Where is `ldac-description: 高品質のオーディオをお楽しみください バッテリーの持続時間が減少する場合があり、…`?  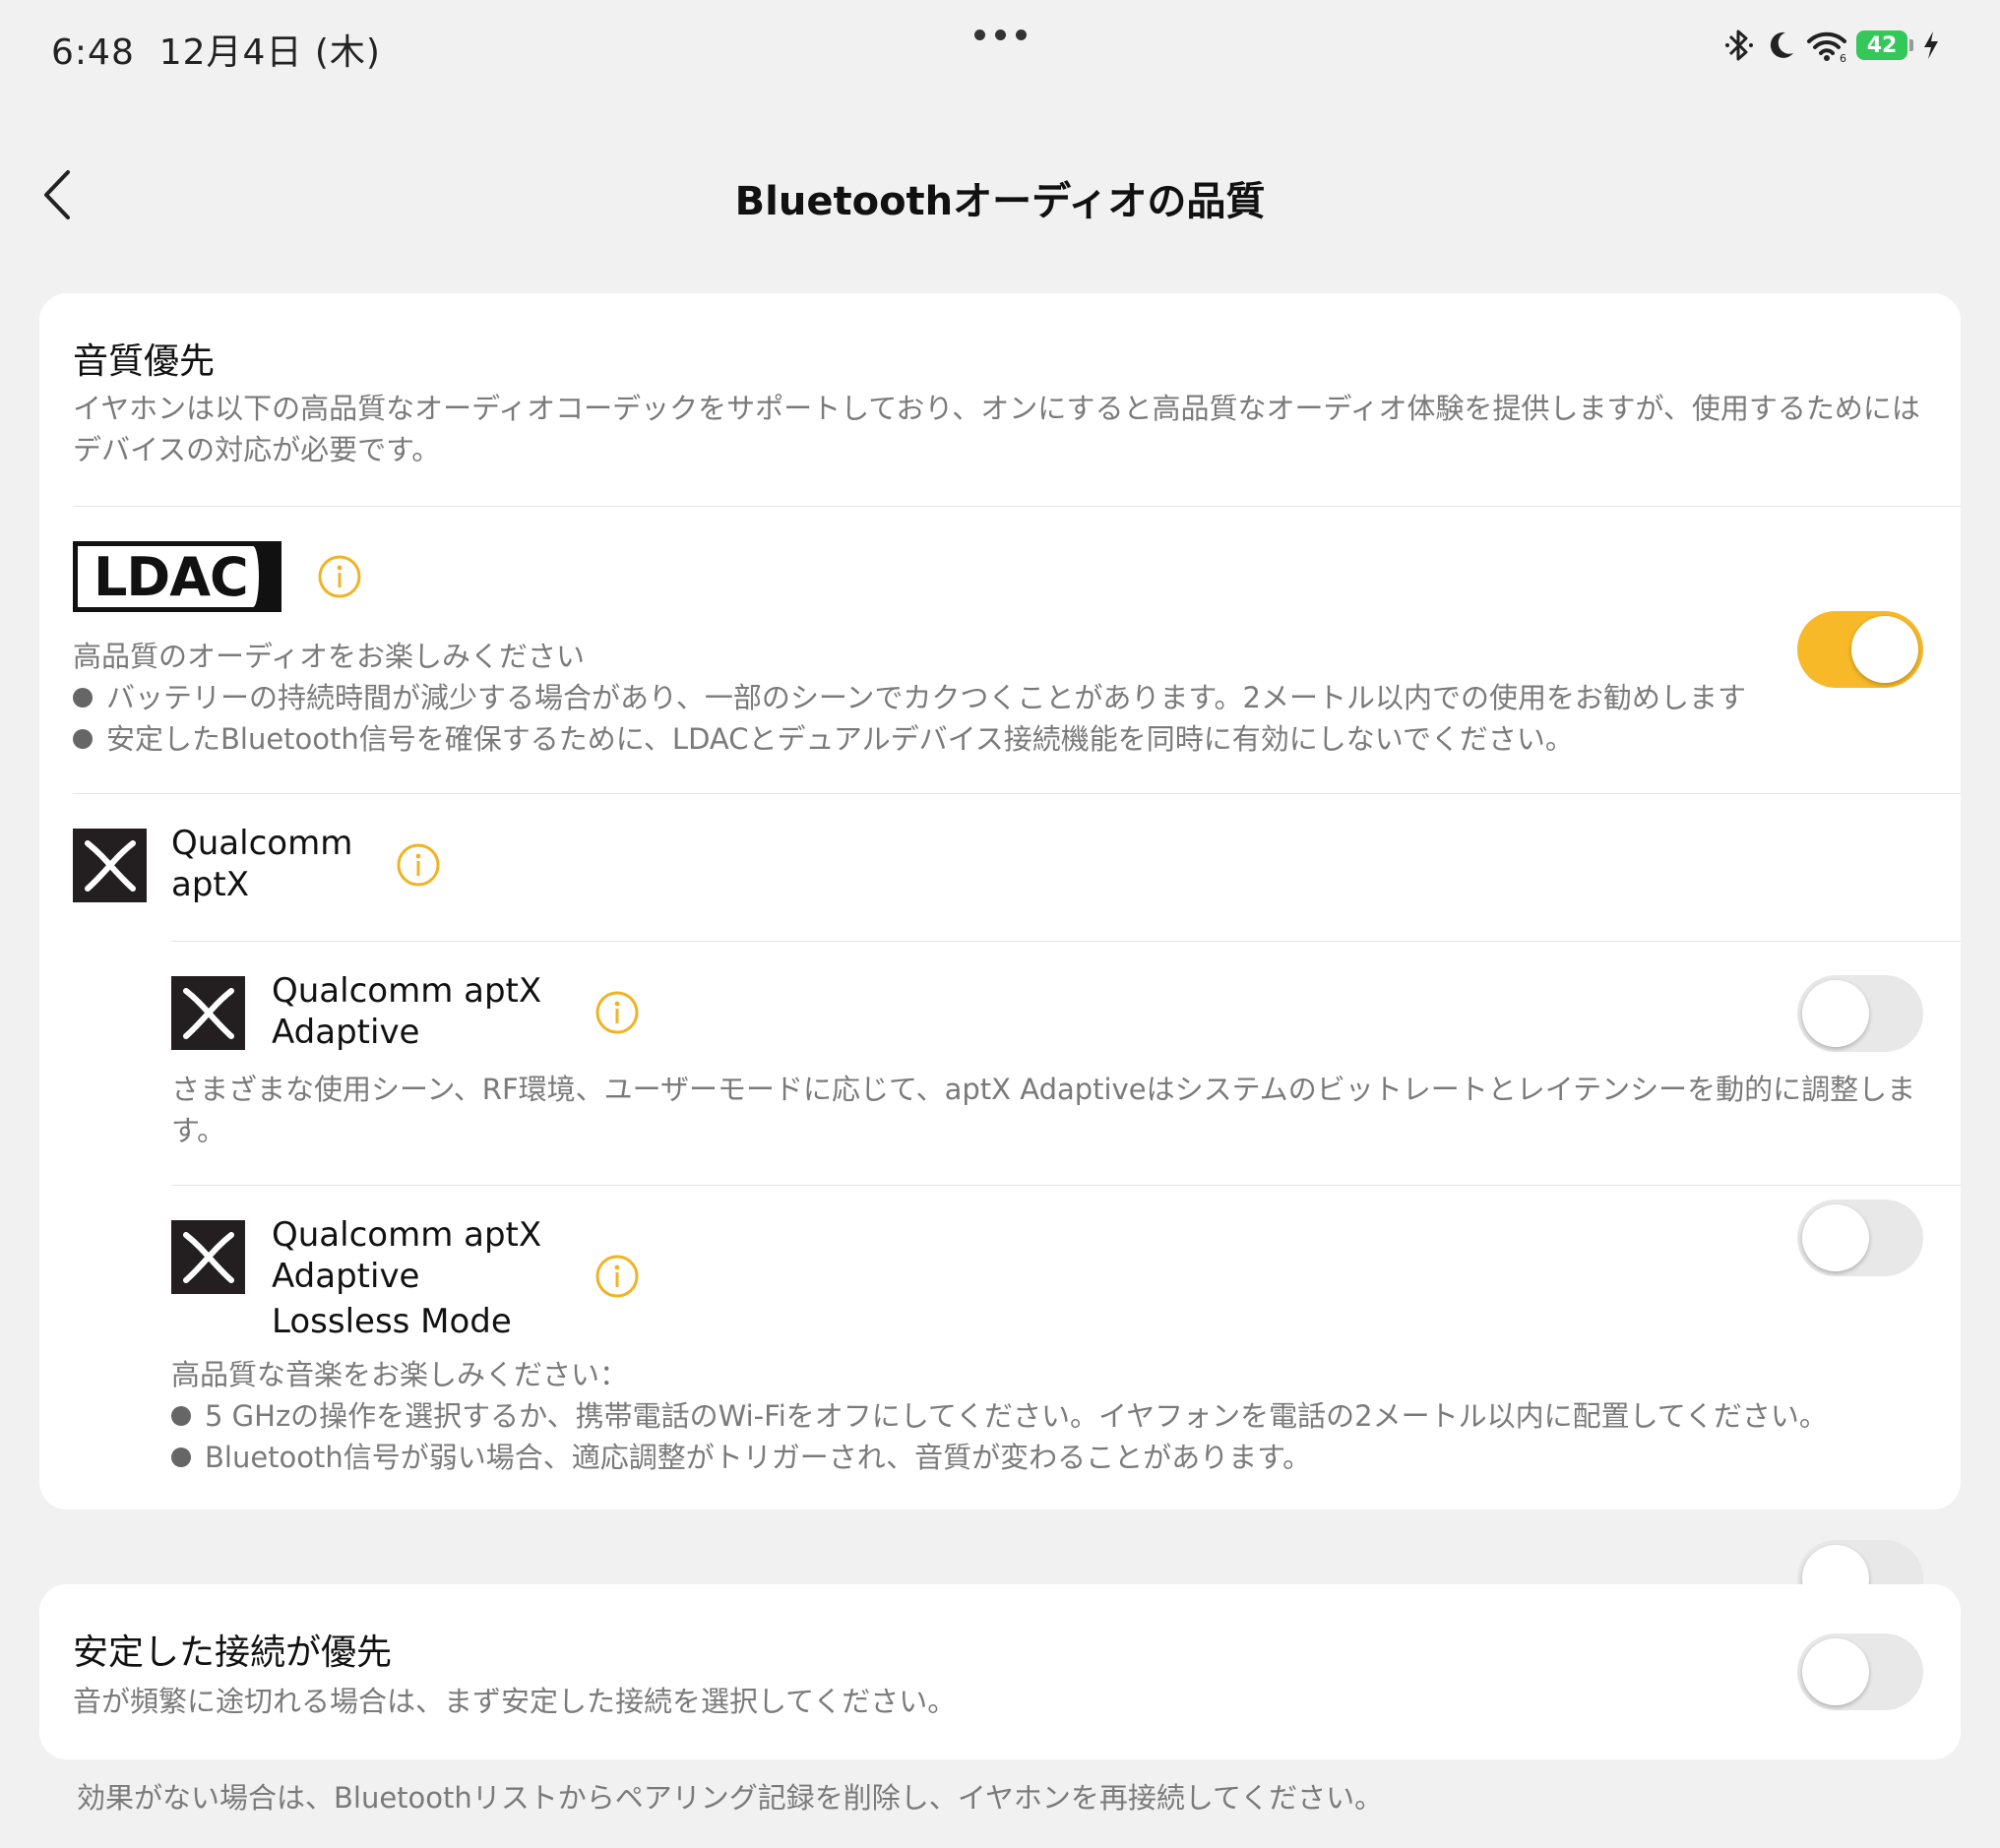
ldac-description: 高品質のオーディオをお楽しみください バッテリーの持続時間が減少する場合があり、… is located at coordinates (909, 698).